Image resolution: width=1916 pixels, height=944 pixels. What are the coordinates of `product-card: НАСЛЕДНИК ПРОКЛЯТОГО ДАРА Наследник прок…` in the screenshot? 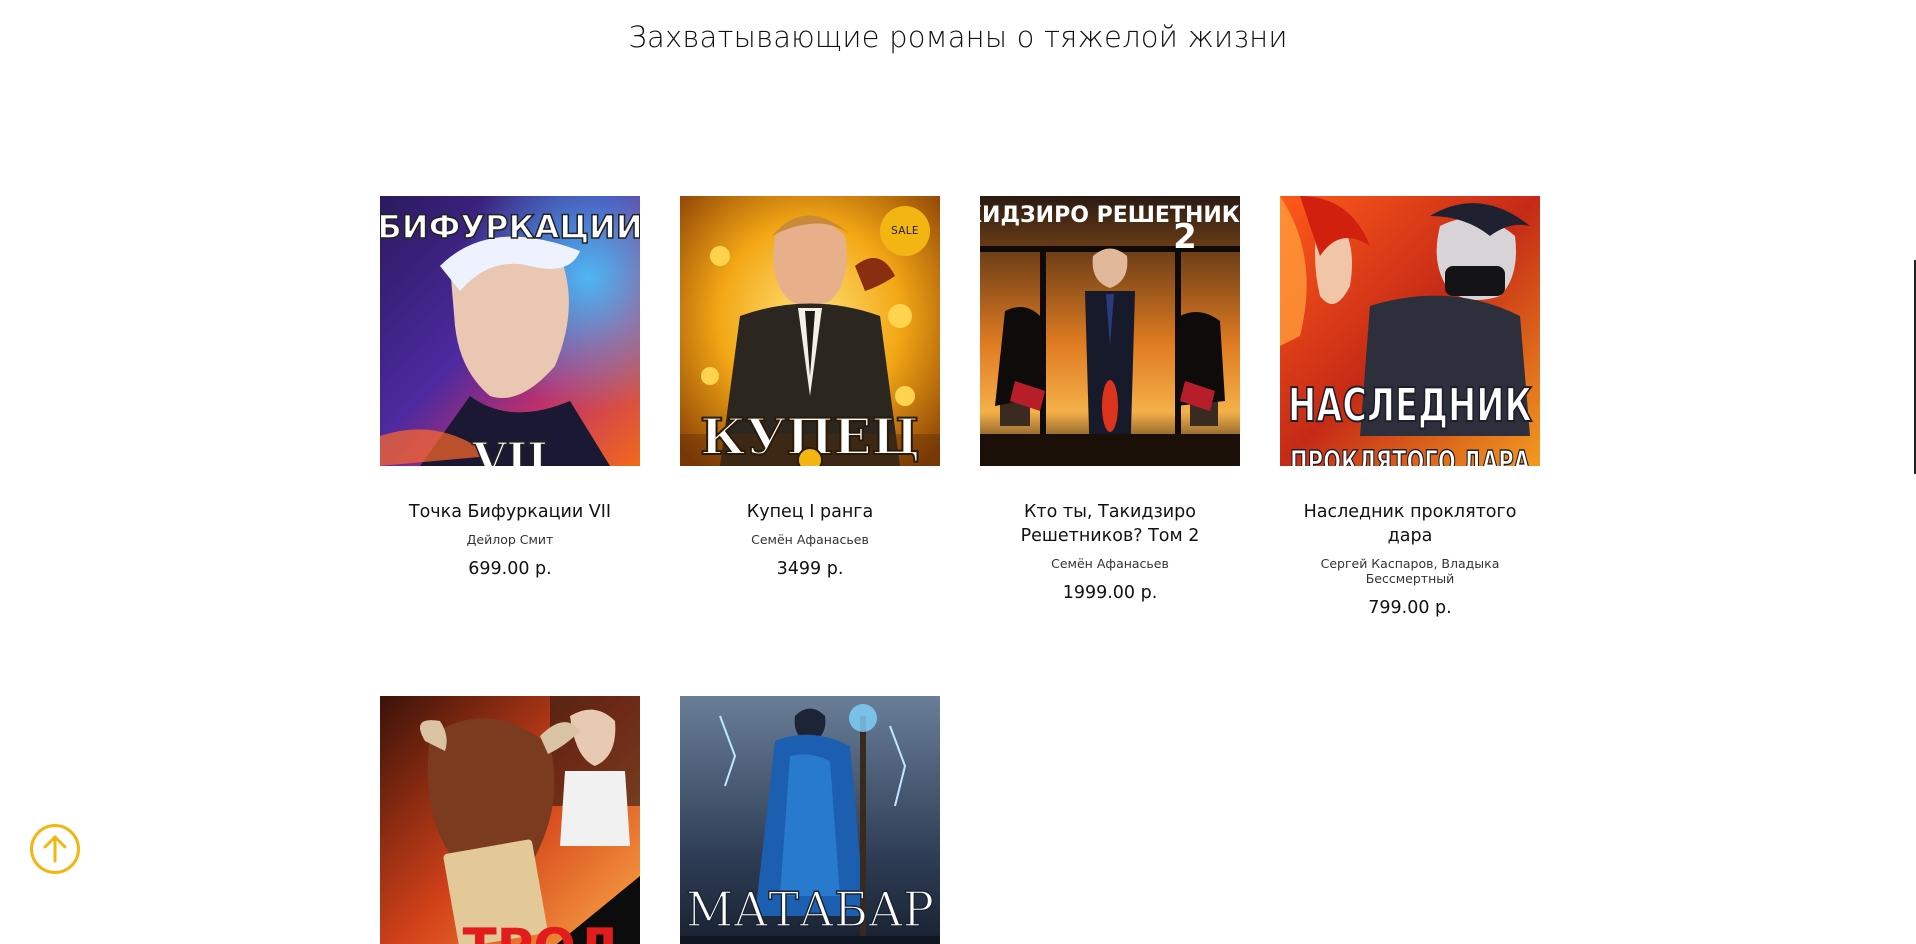 It's located at (1410, 407).